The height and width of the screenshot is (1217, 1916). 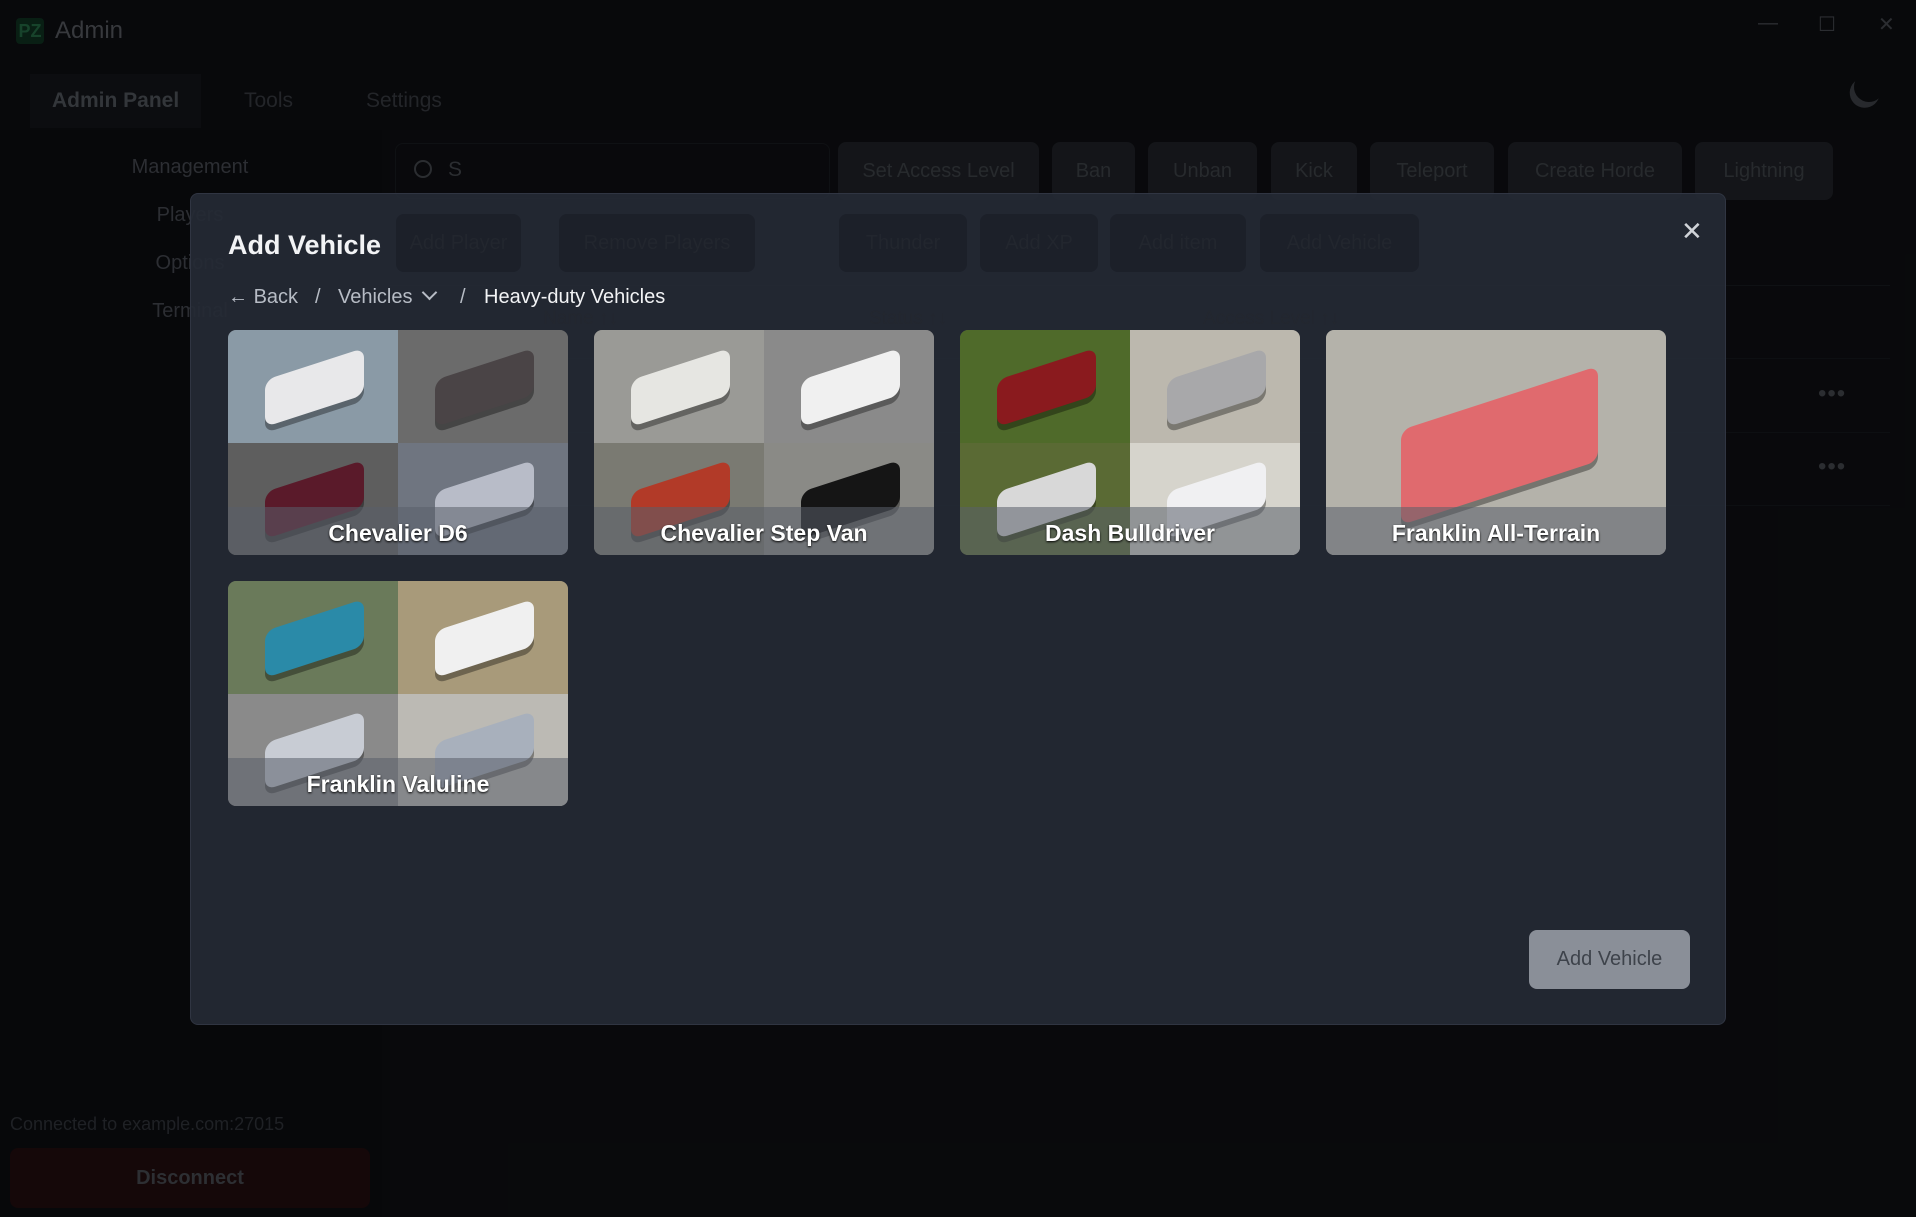 I want to click on thunder-button: Thunder, so click(x=903, y=243).